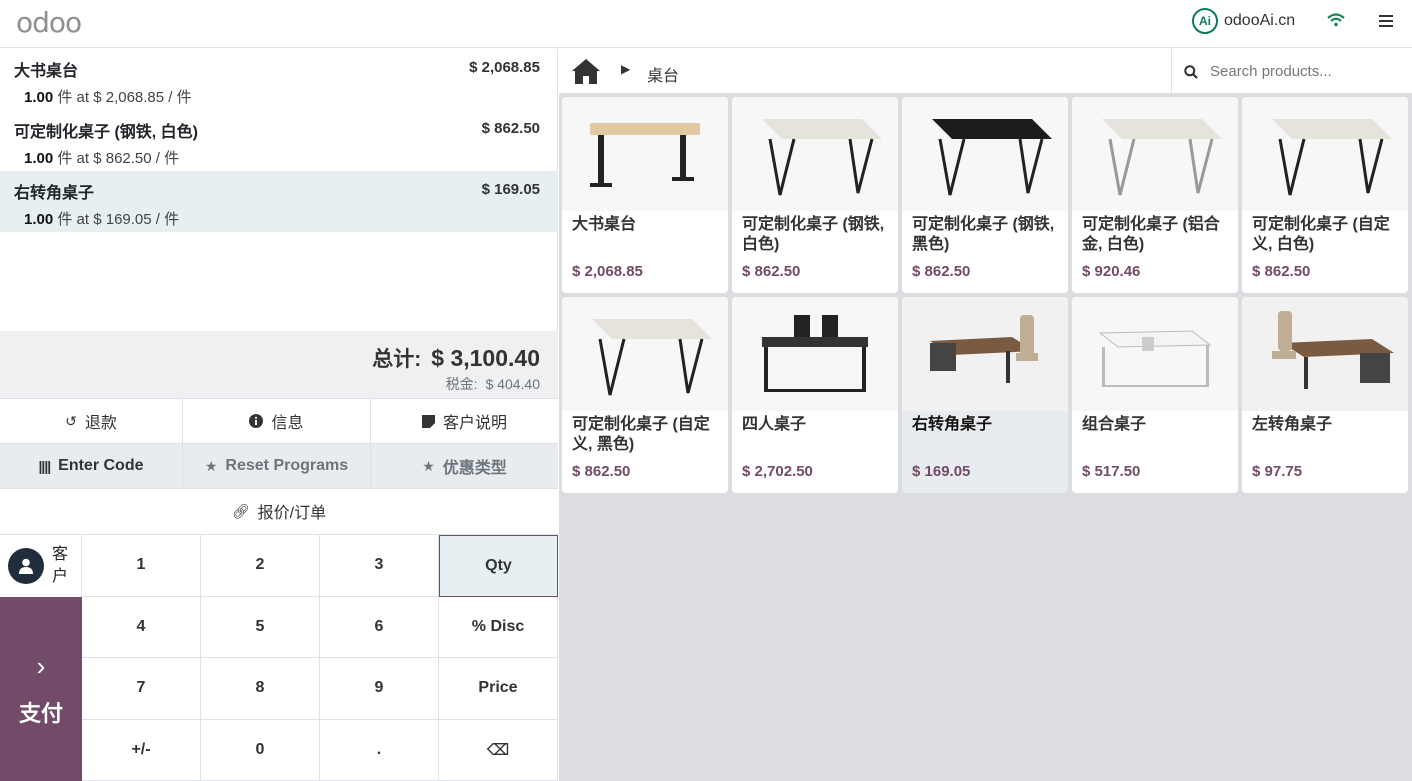 This screenshot has height=781, width=1412. I want to click on product-price: $ 517.50, so click(1111, 471).